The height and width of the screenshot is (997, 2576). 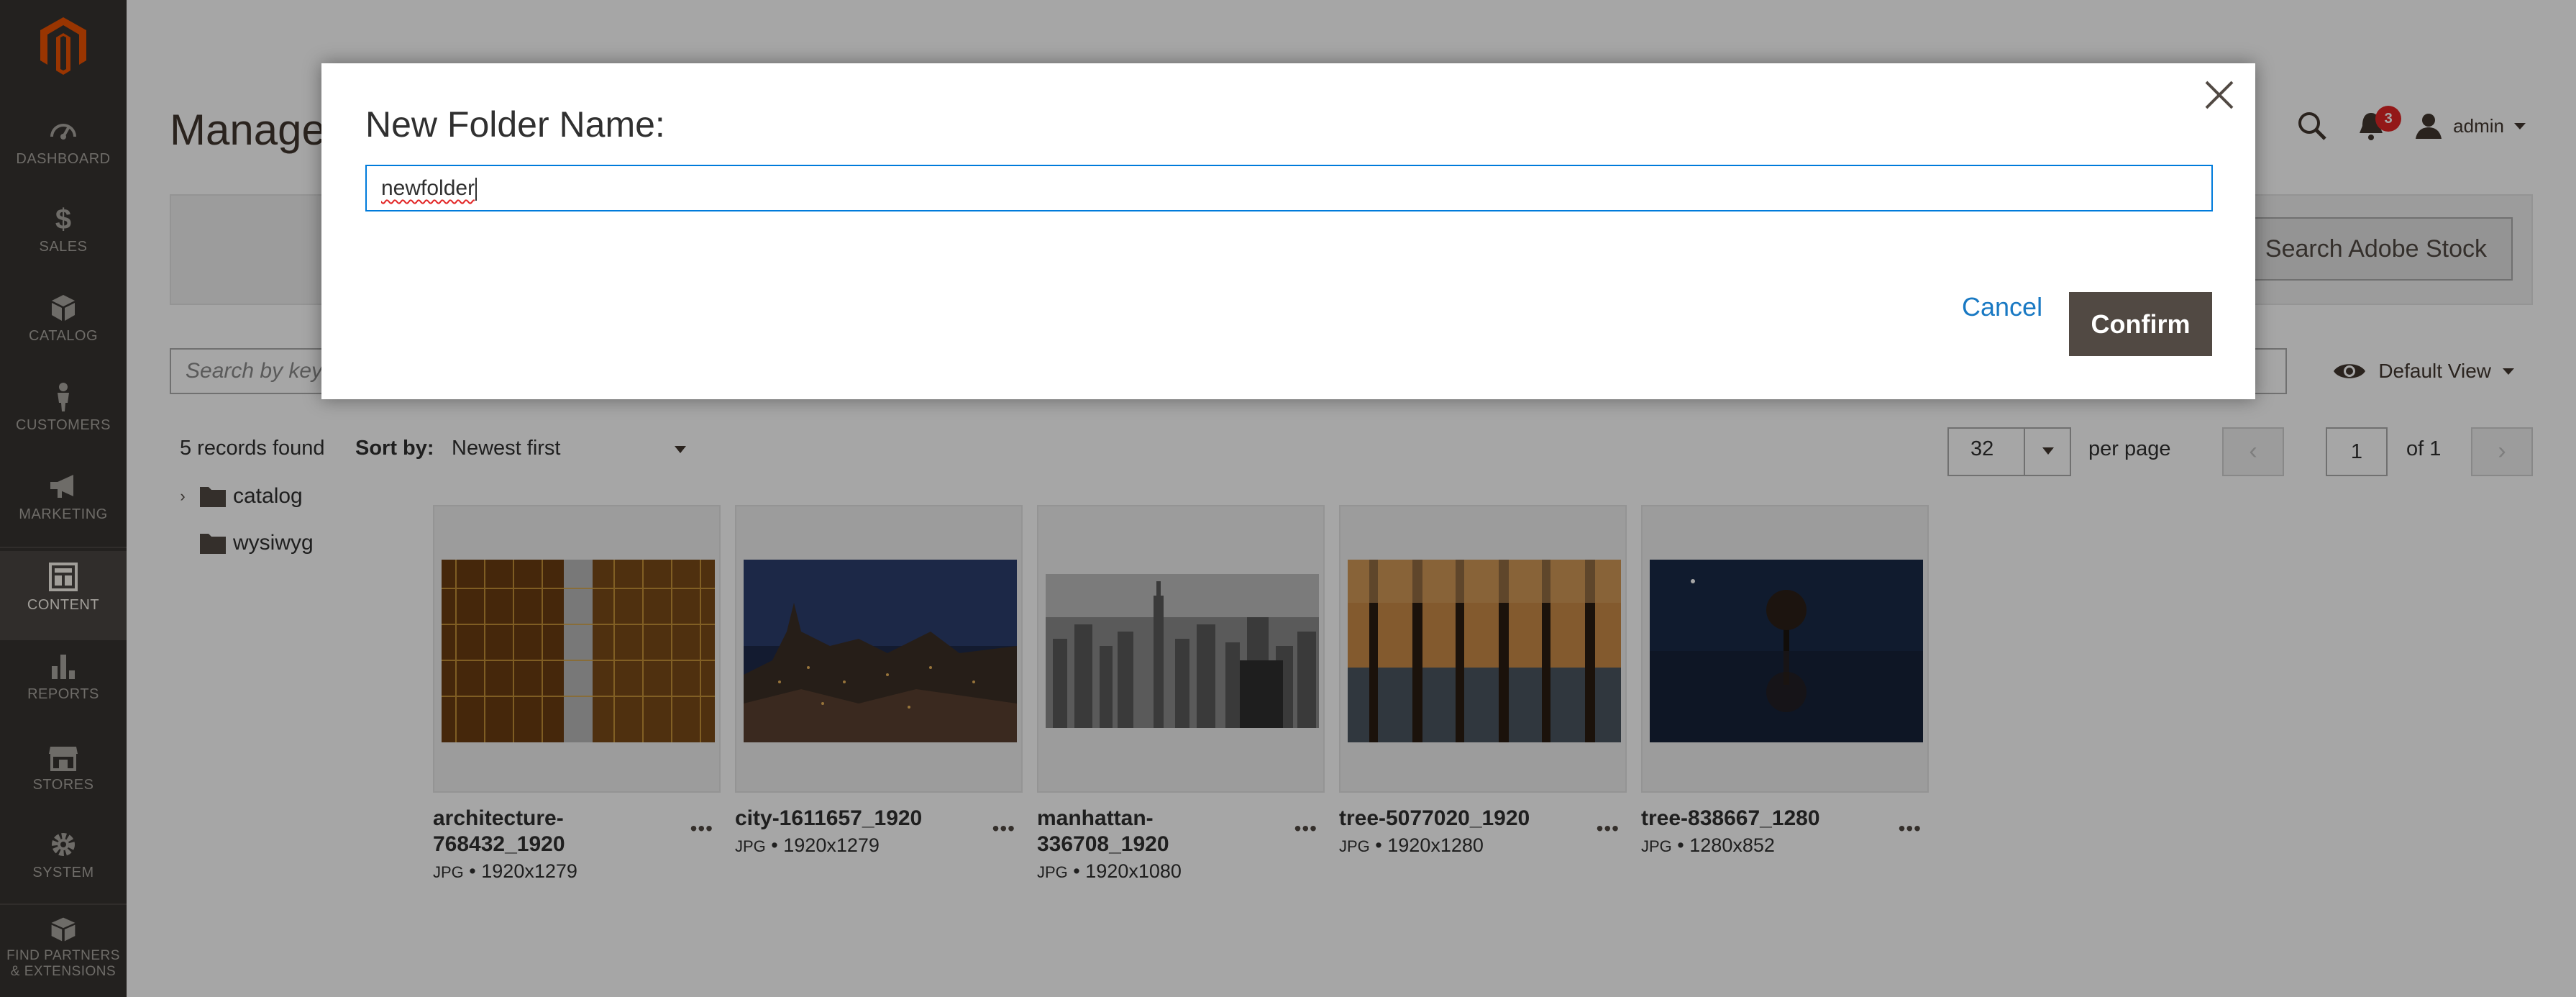 What do you see at coordinates (428, 188) in the screenshot?
I see `folder-name-value: newfolder` at bounding box center [428, 188].